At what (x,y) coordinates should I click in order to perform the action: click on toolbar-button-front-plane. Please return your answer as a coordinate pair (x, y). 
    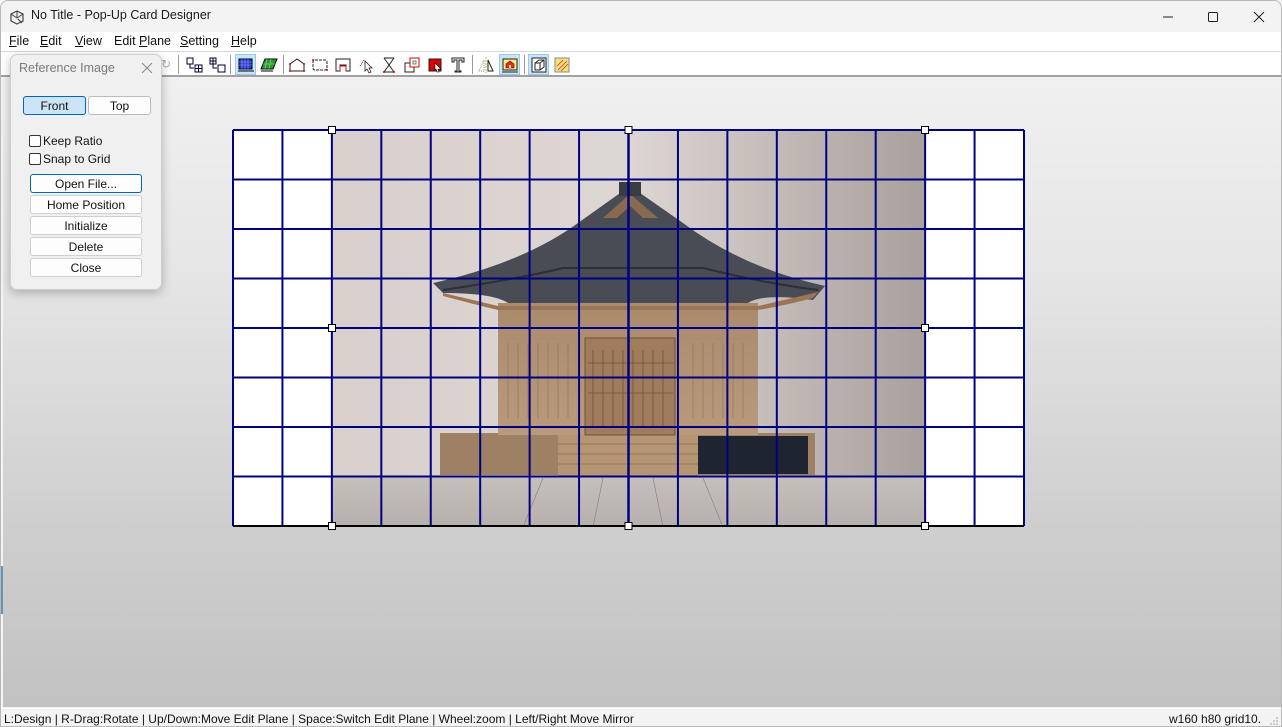
    Looking at the image, I should click on (245, 64).